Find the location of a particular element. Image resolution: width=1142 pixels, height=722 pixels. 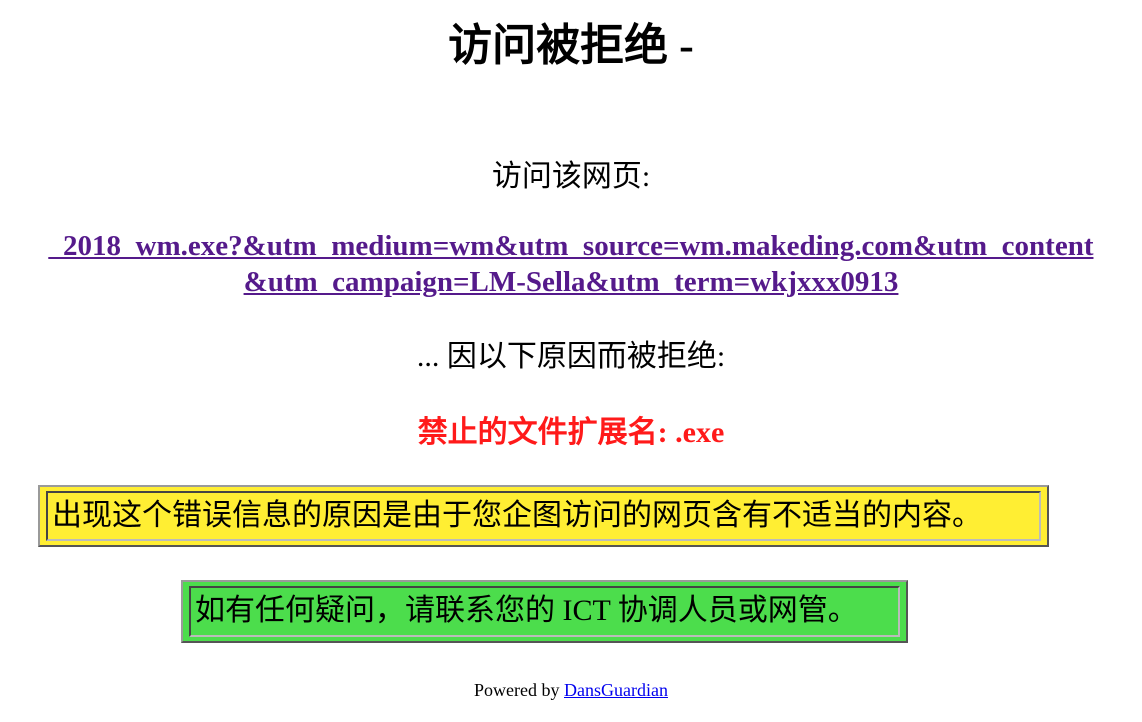

dansguardian-link: DansGuardian is located at coordinates (616, 690).